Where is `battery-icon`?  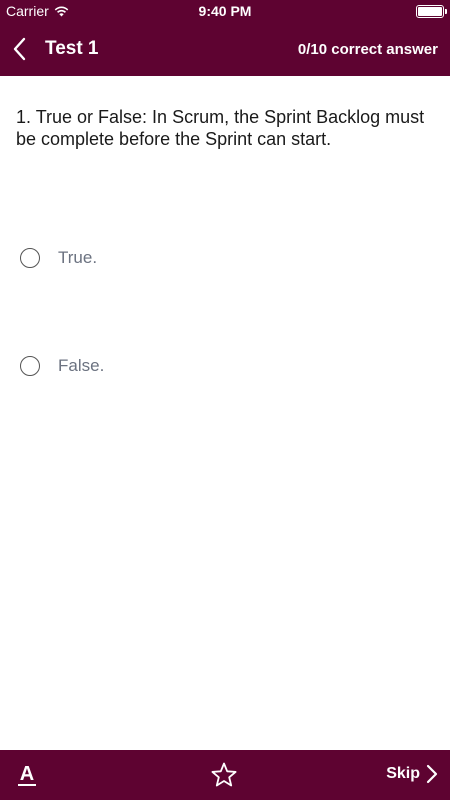 battery-icon is located at coordinates (431, 11).